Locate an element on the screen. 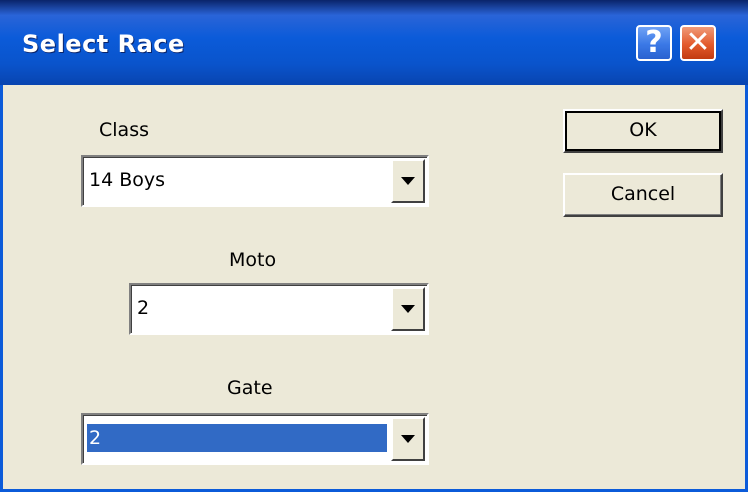 This screenshot has width=748, height=492. help-icon: ? is located at coordinates (654, 42).